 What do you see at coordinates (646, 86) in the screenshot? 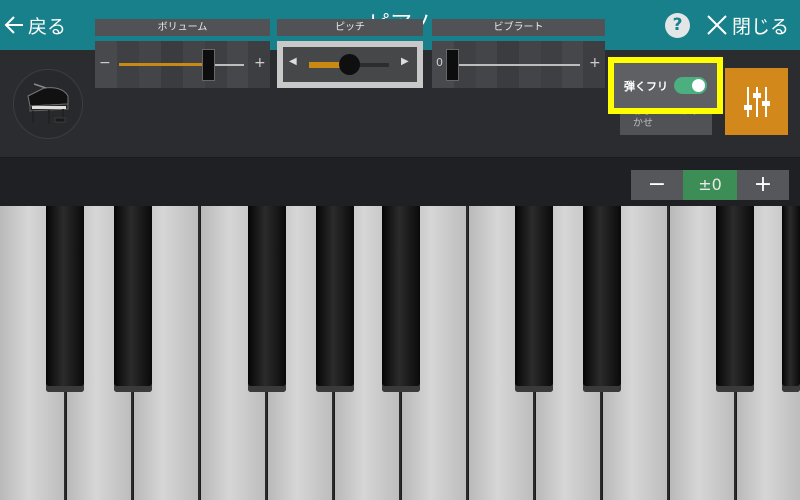
I see `fake-play-label: 弾くフリ` at bounding box center [646, 86].